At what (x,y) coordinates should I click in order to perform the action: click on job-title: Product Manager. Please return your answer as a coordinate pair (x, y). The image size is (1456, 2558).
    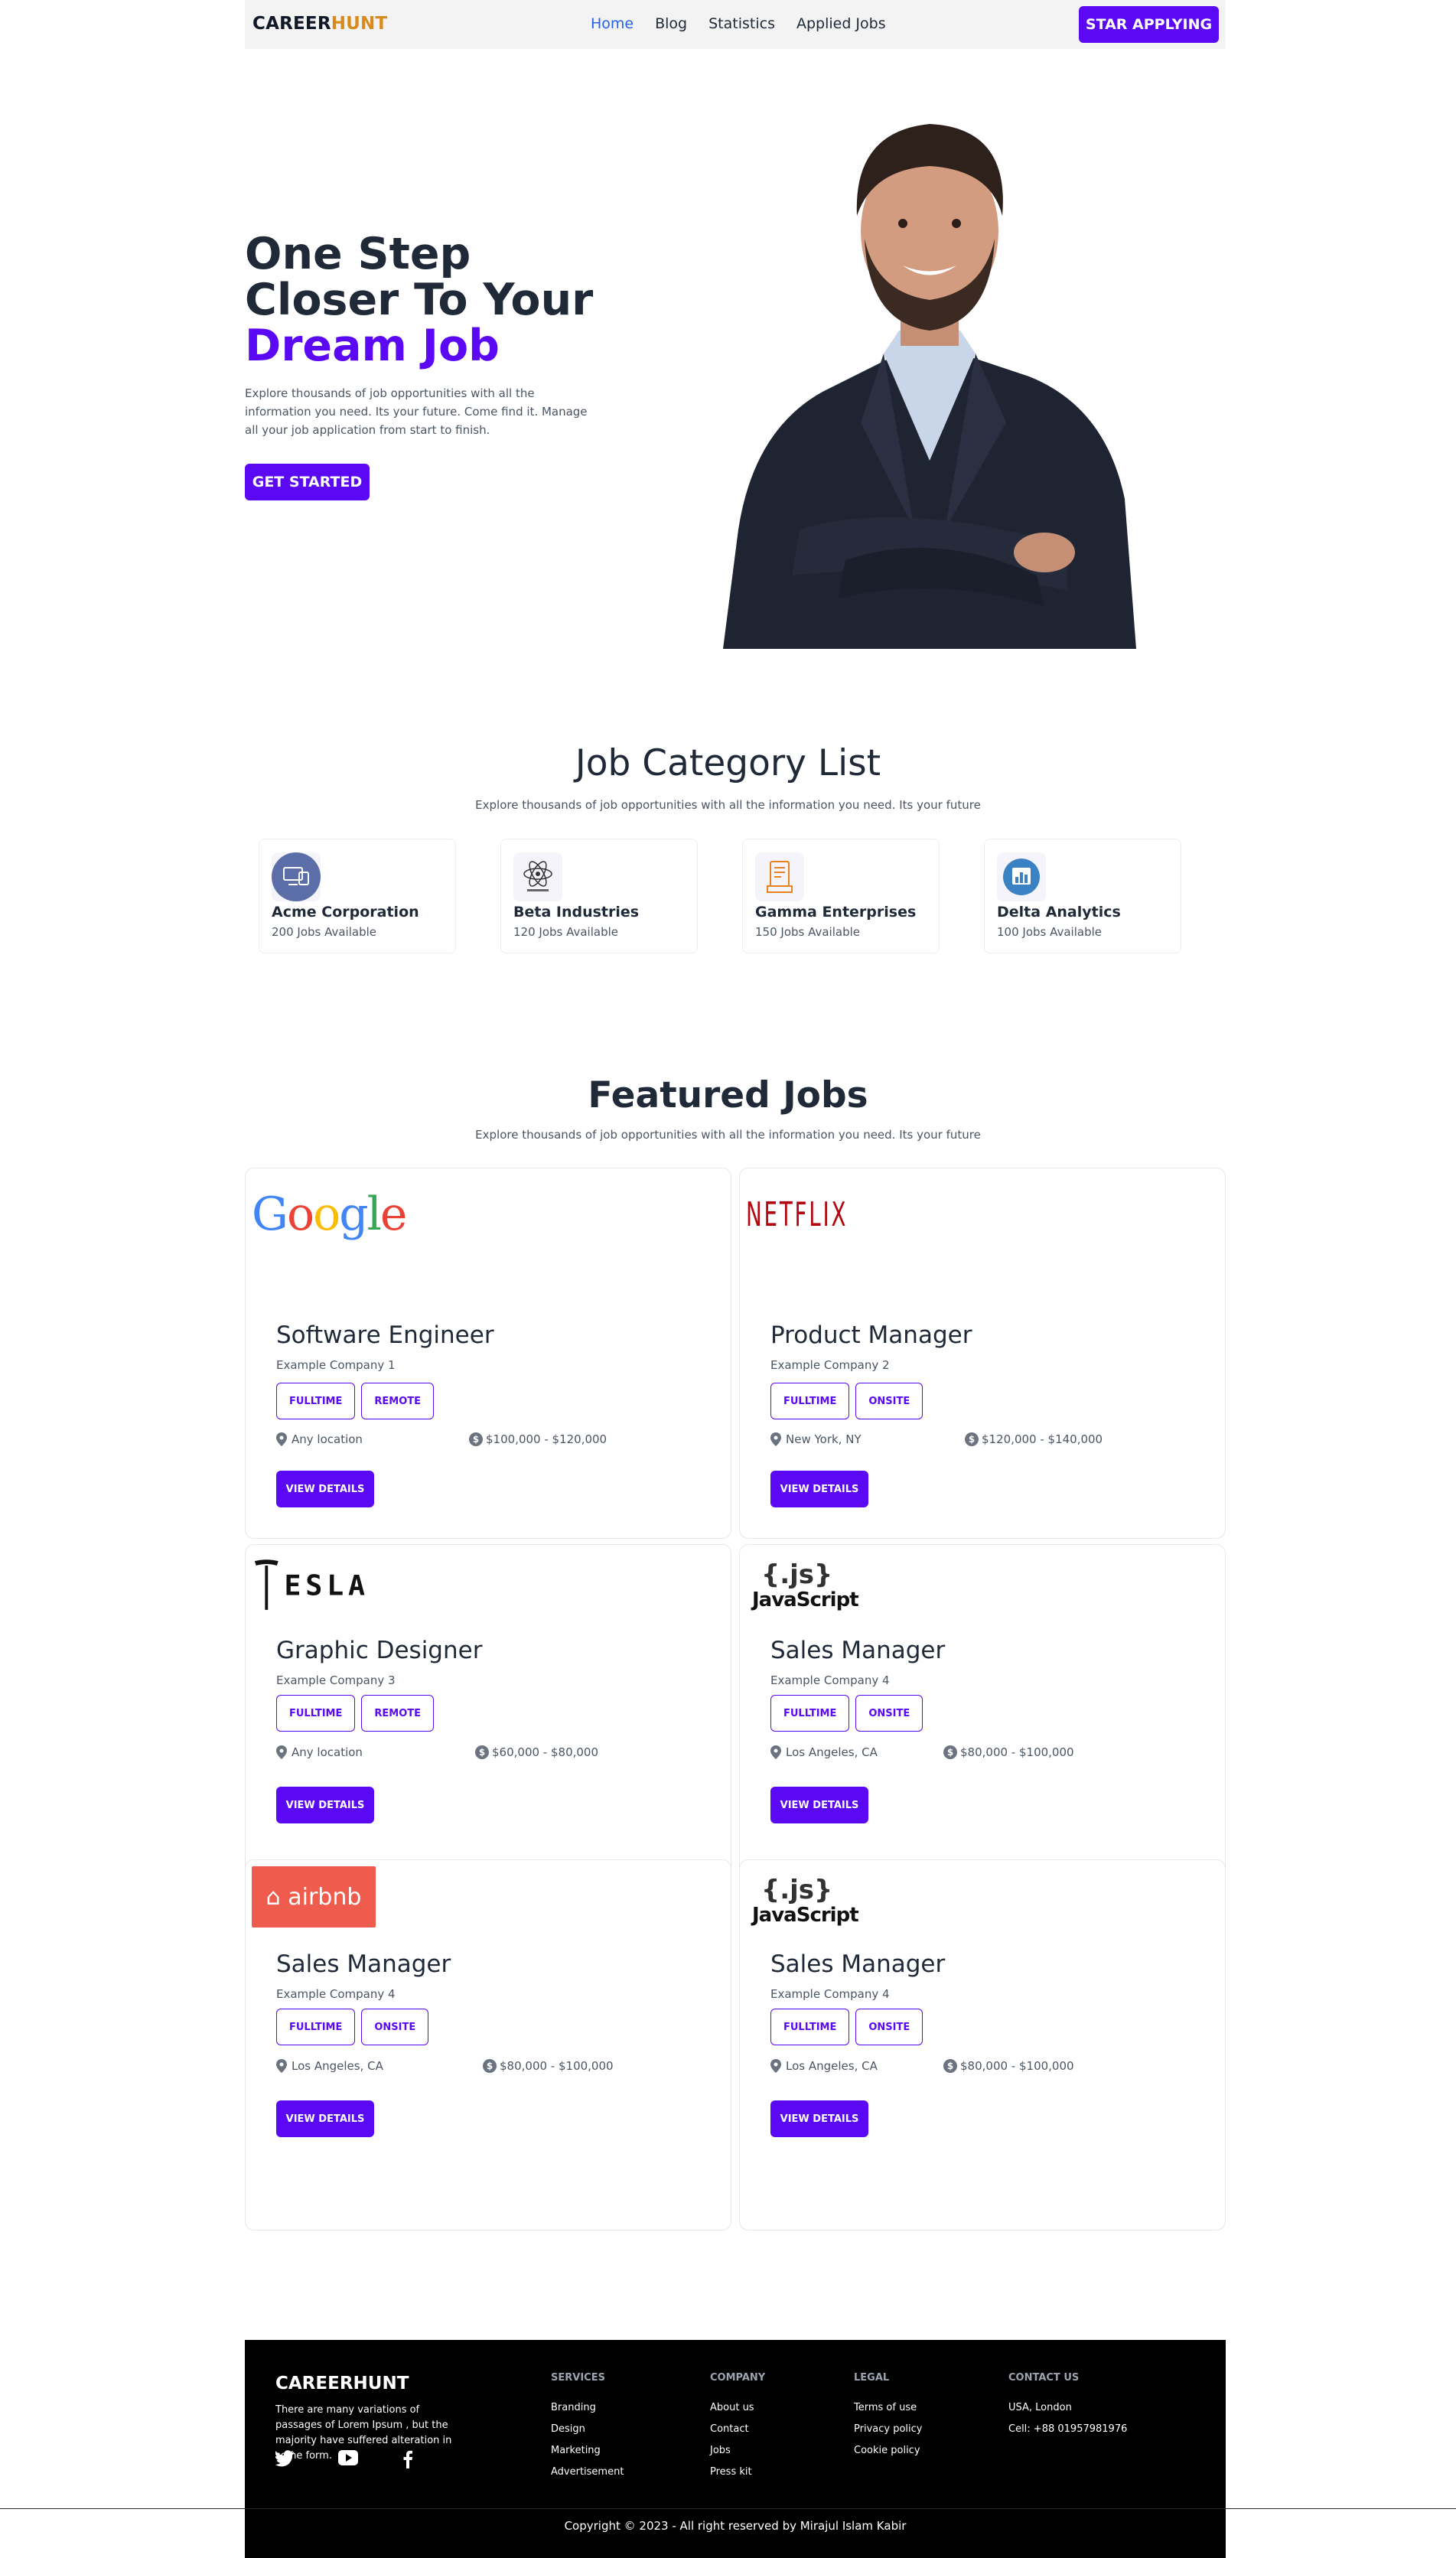
    Looking at the image, I should click on (871, 1335).